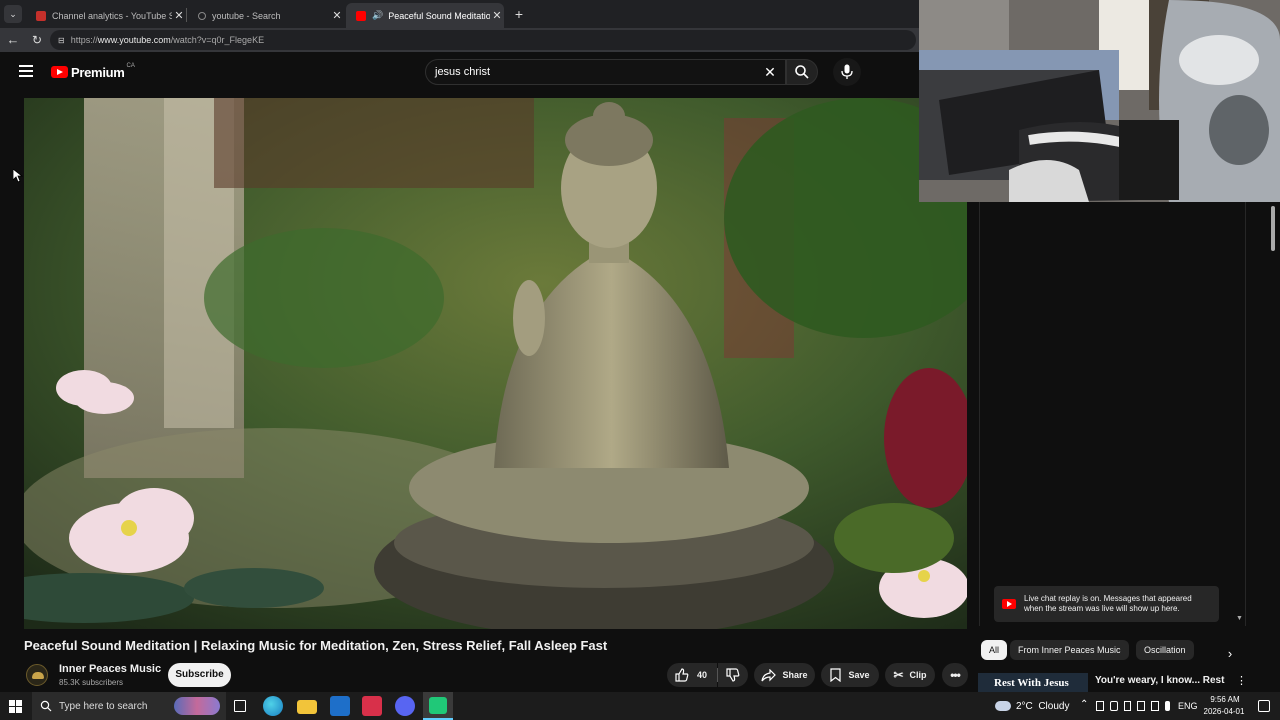 The image size is (1280, 720). I want to click on microphone-icon, so click(847, 71).